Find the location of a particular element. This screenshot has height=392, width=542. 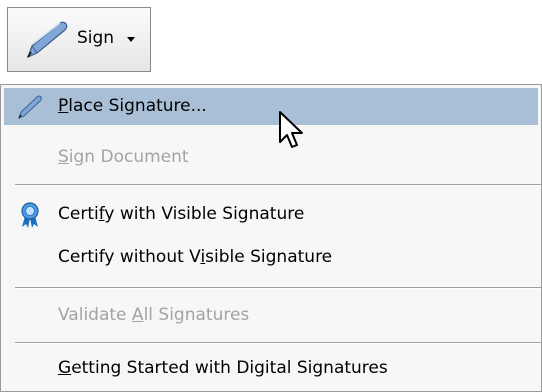

menu-item-label: Getting Started with Digital Signatures is located at coordinates (223, 368).